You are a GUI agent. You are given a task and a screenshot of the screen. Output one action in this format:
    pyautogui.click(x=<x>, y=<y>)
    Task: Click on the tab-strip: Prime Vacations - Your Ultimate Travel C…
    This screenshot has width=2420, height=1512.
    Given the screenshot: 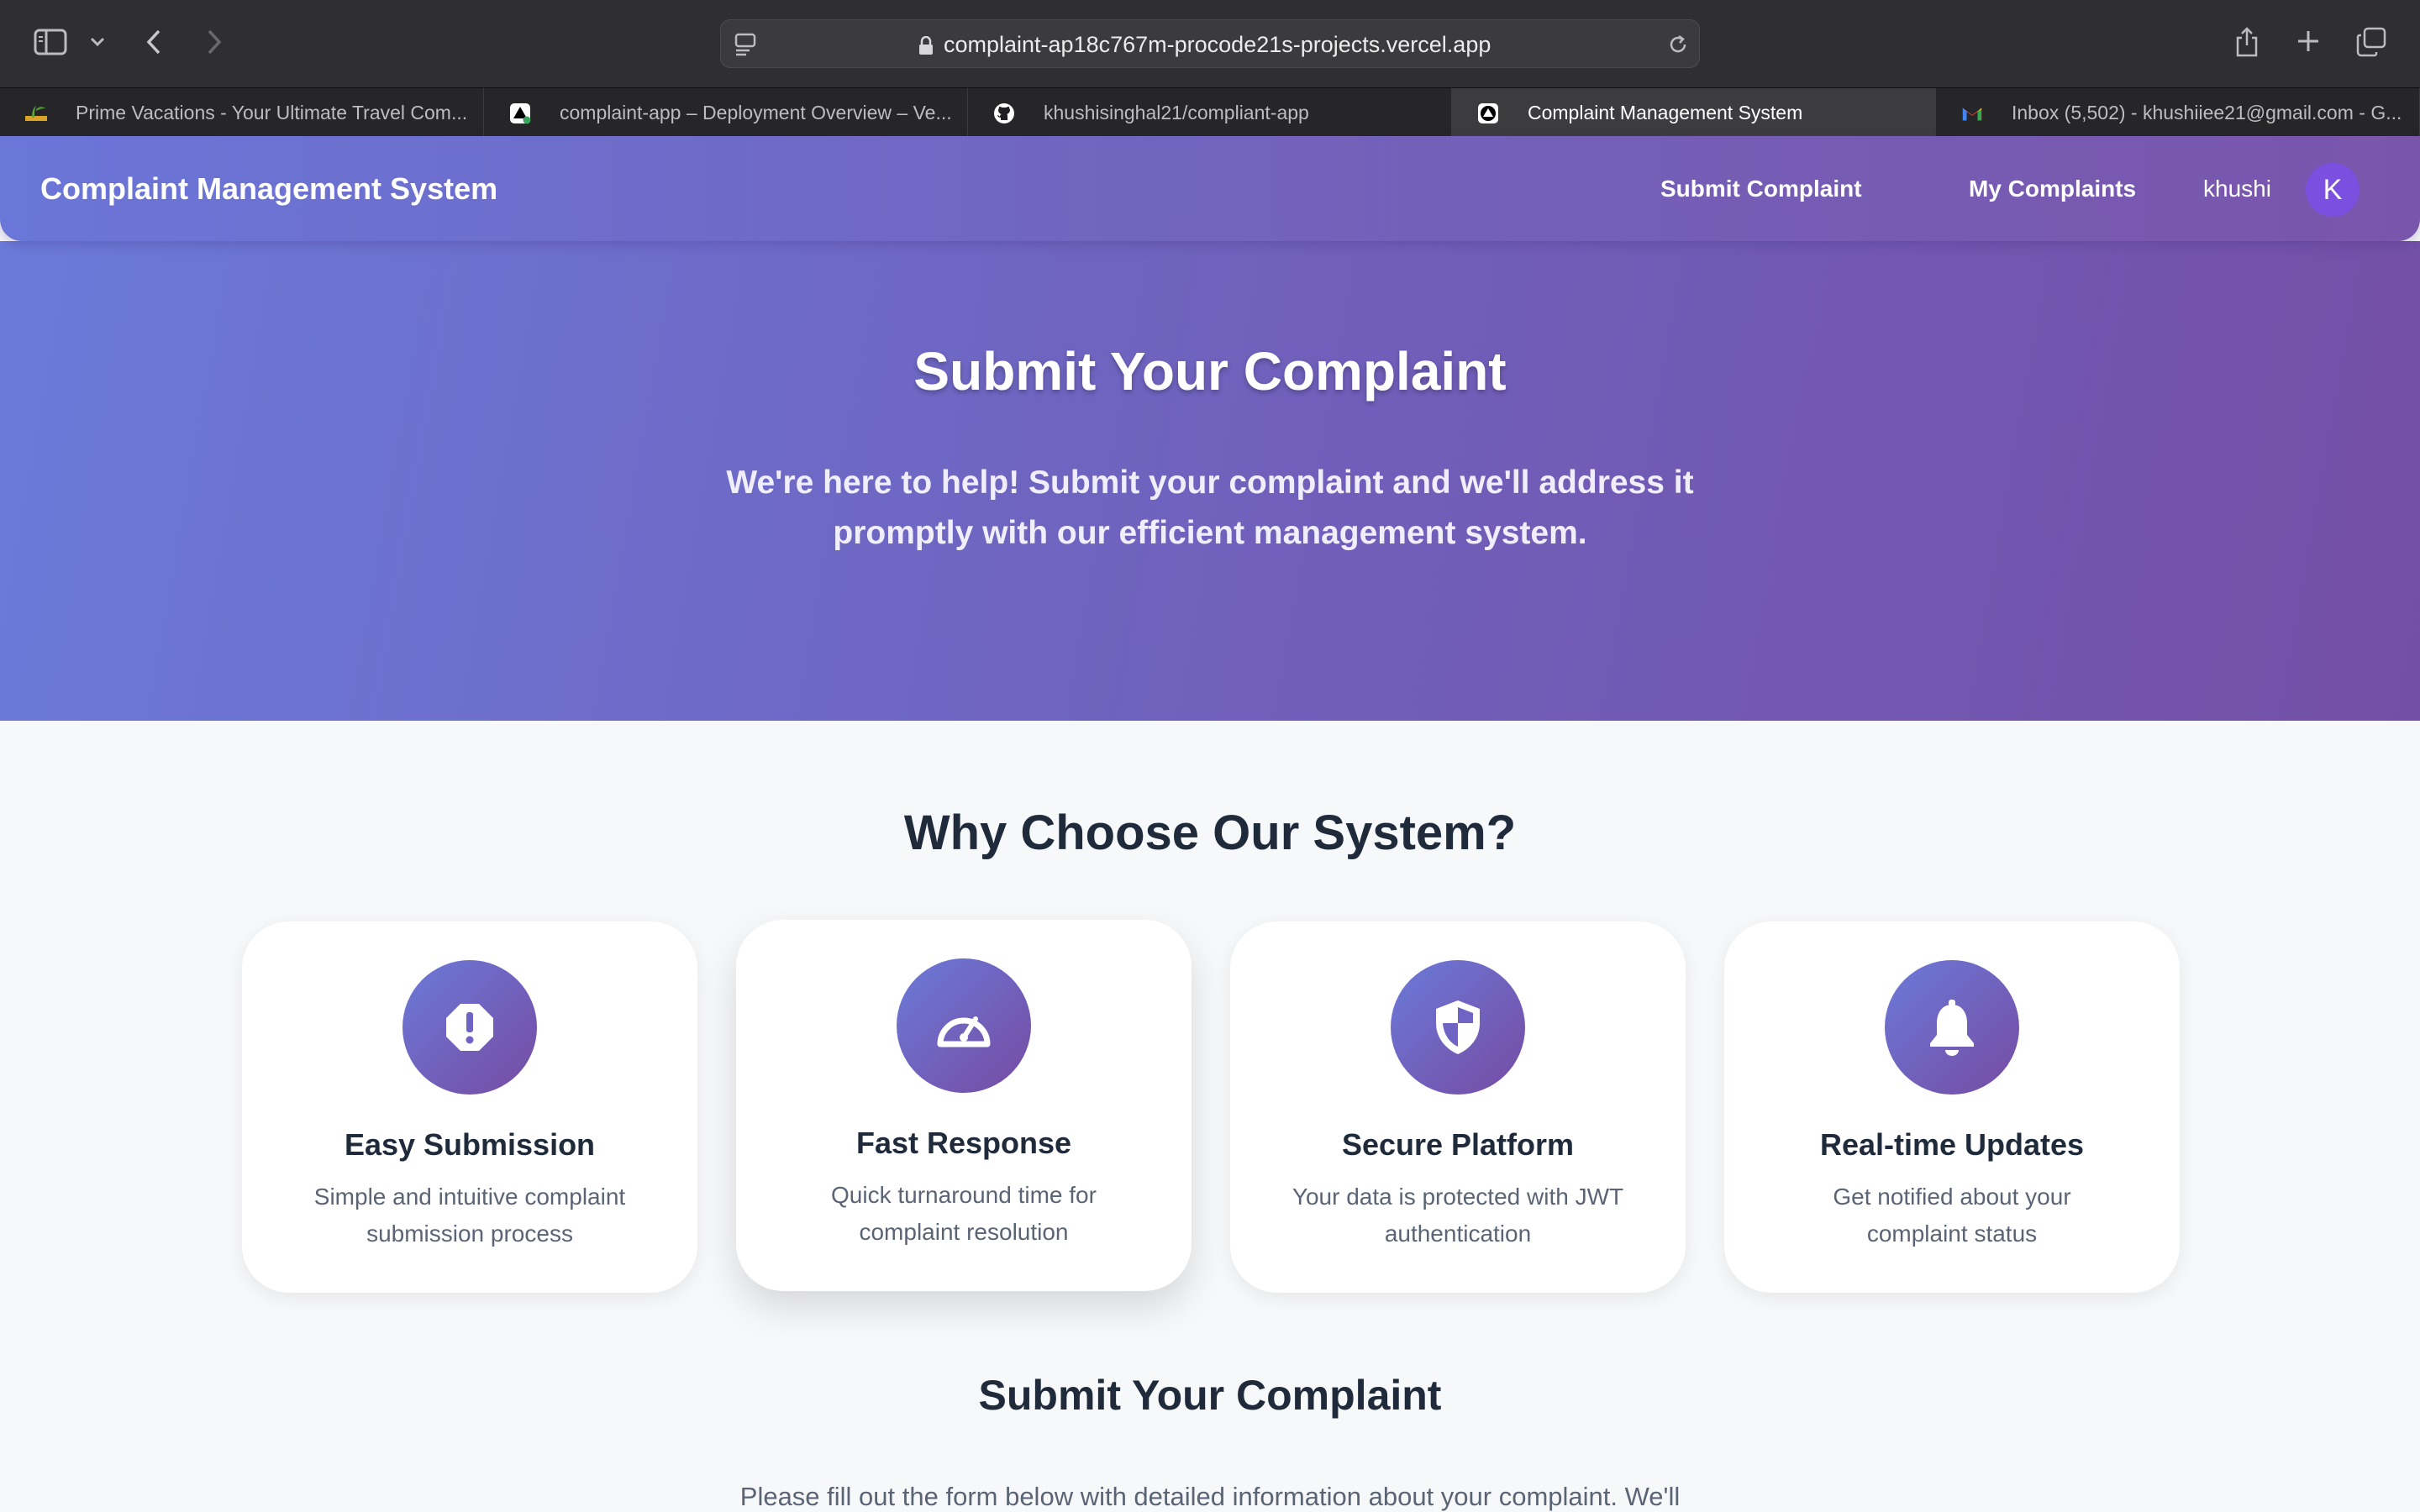 What is the action you would take?
    pyautogui.click(x=1210, y=112)
    